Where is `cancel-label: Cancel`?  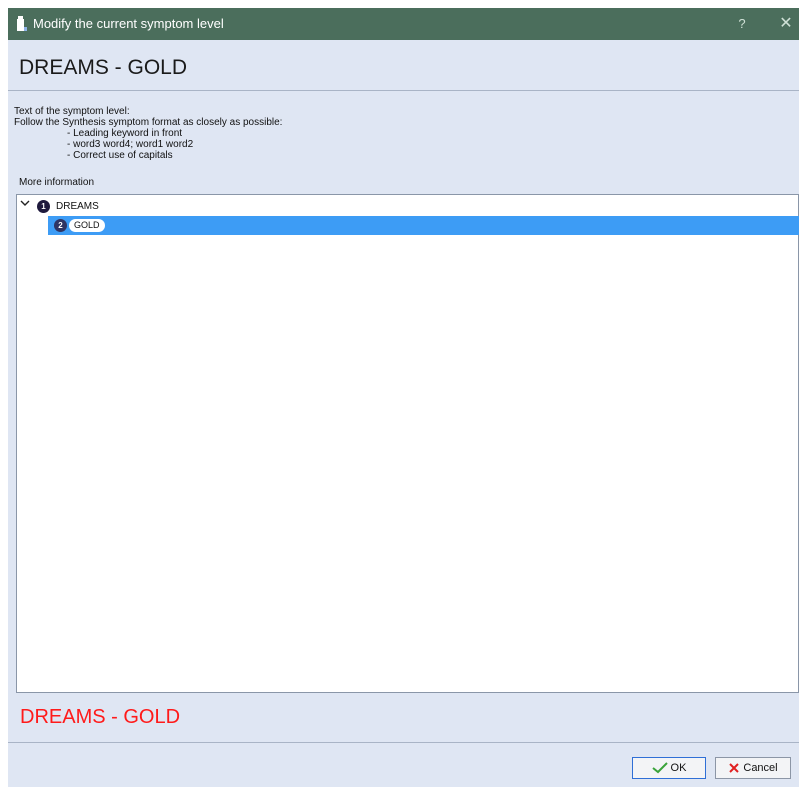 cancel-label: Cancel is located at coordinates (760, 768).